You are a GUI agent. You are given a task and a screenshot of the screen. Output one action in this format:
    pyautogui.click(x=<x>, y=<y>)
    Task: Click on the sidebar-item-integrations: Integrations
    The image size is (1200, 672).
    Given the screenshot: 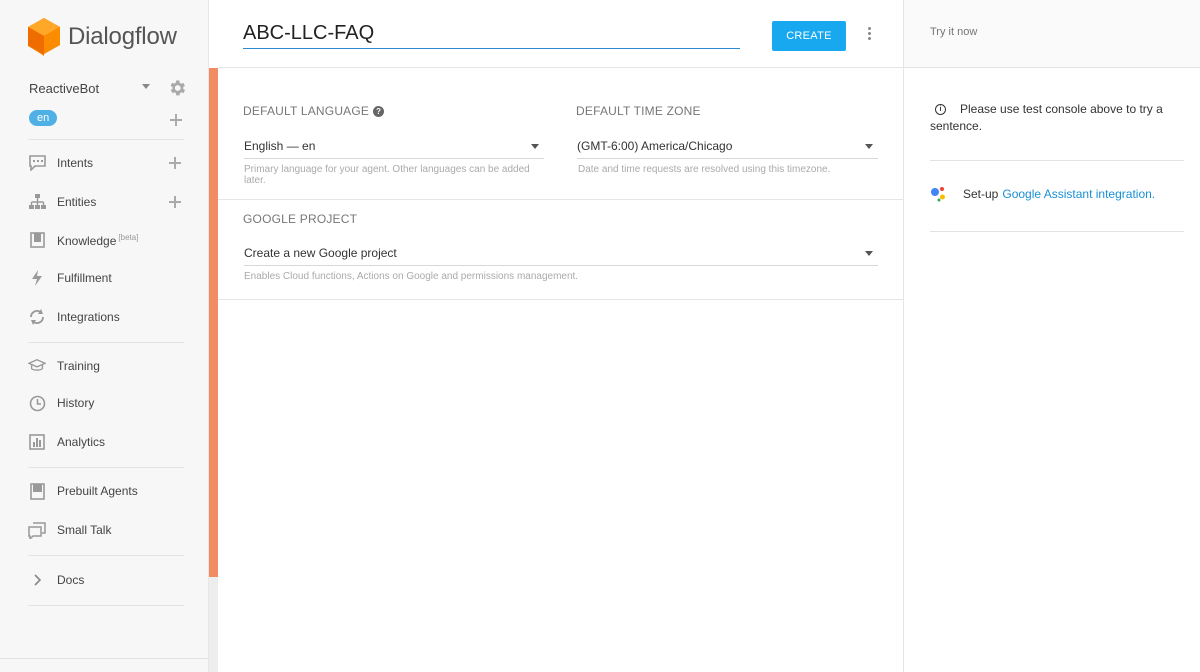 What is the action you would take?
    pyautogui.click(x=108, y=317)
    